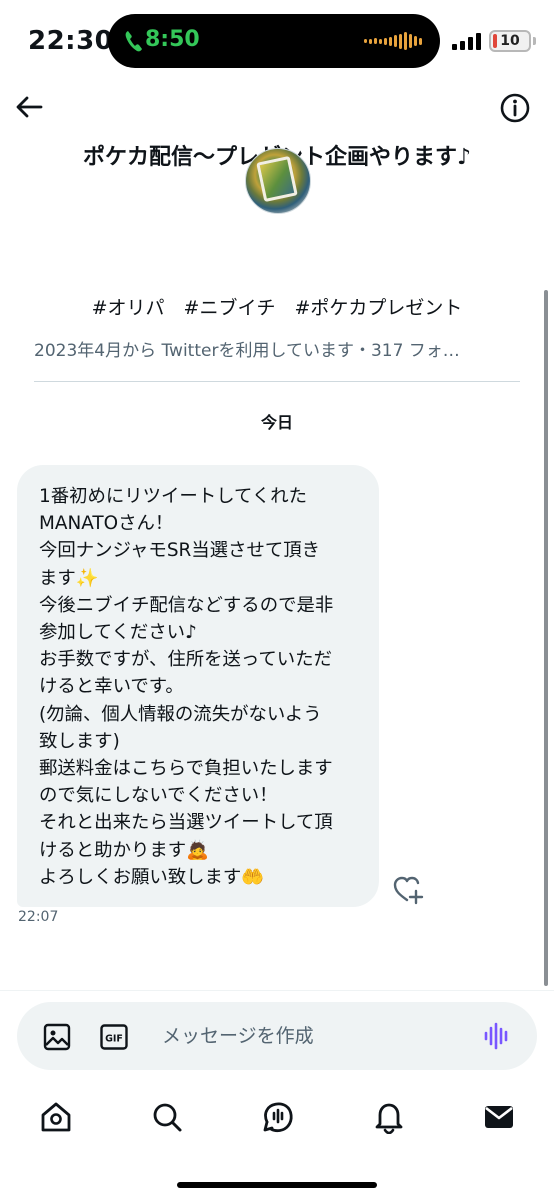  I want to click on spaces-icon, so click(278, 1117).